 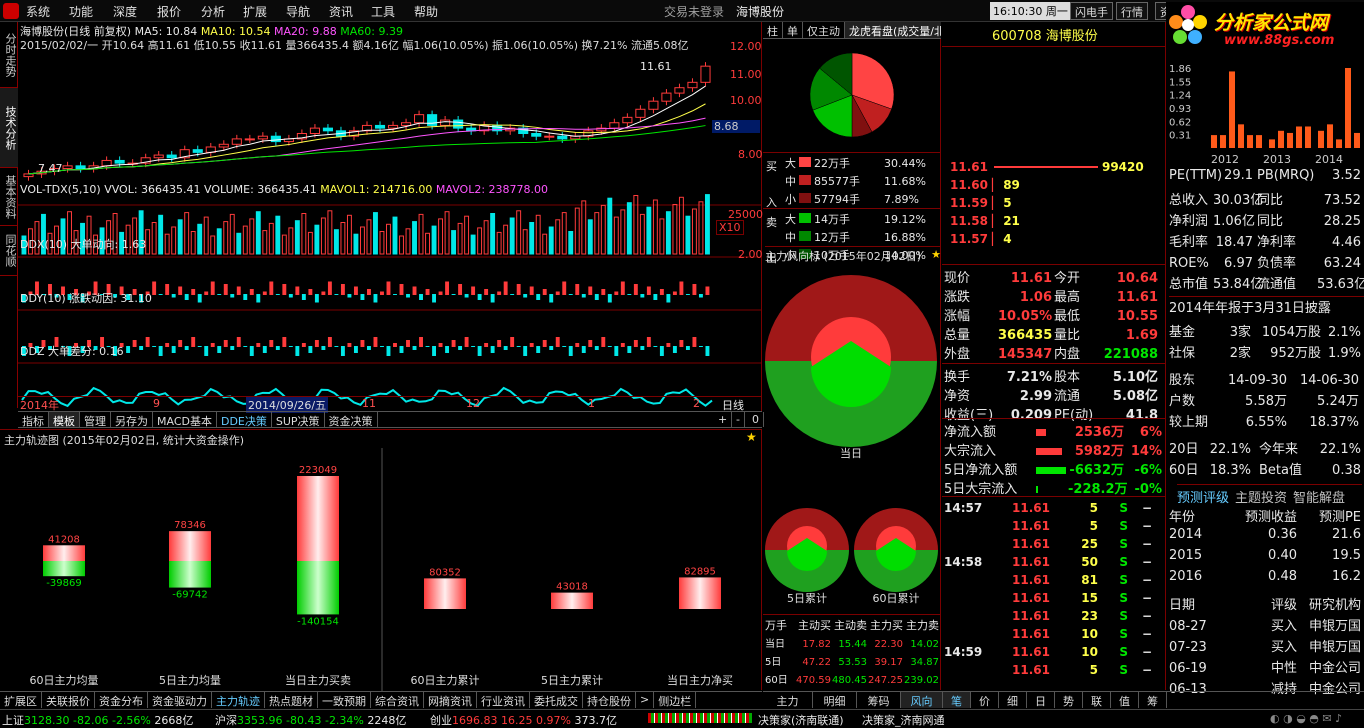 I want to click on menu-item: 报价, so click(x=169, y=11).